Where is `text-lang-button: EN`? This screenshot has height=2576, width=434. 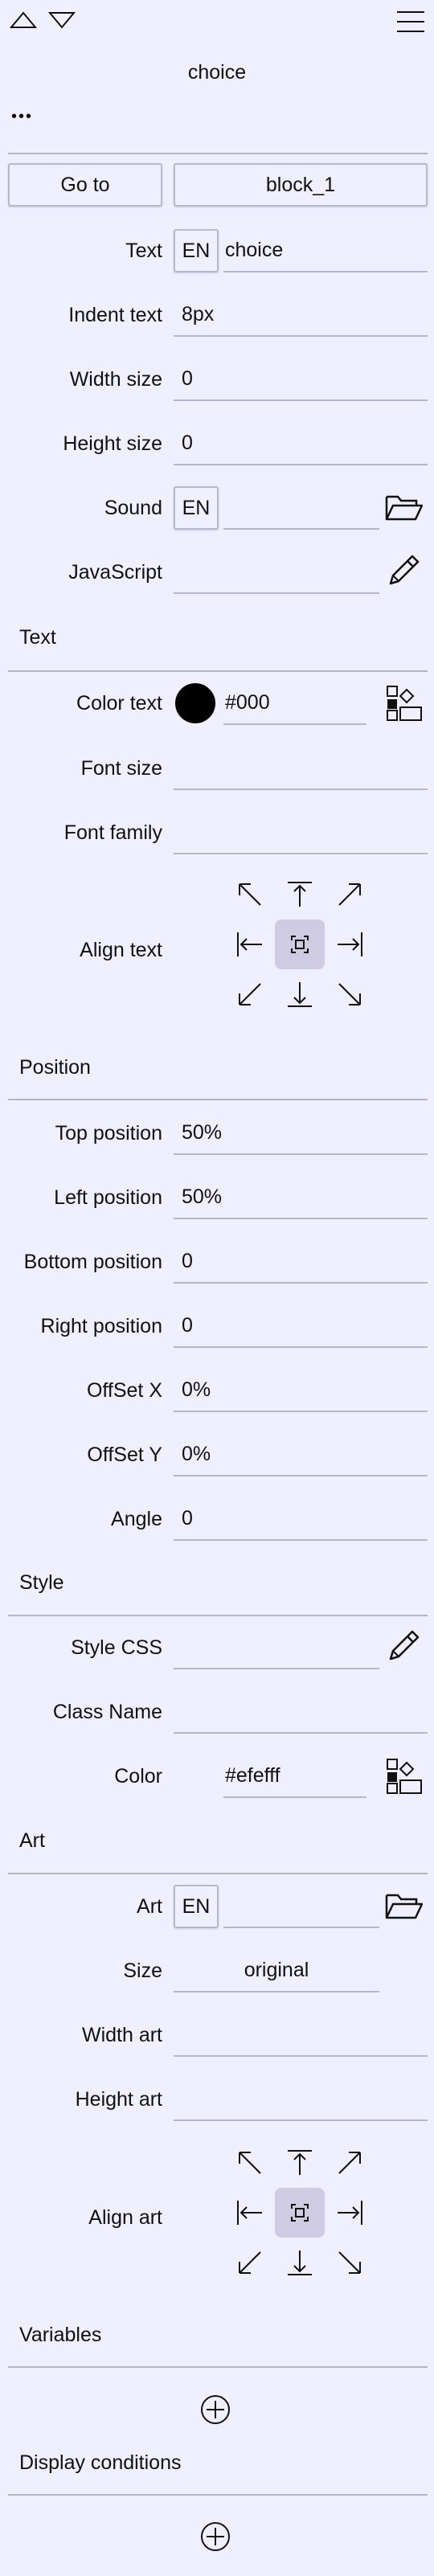 text-lang-button: EN is located at coordinates (196, 250).